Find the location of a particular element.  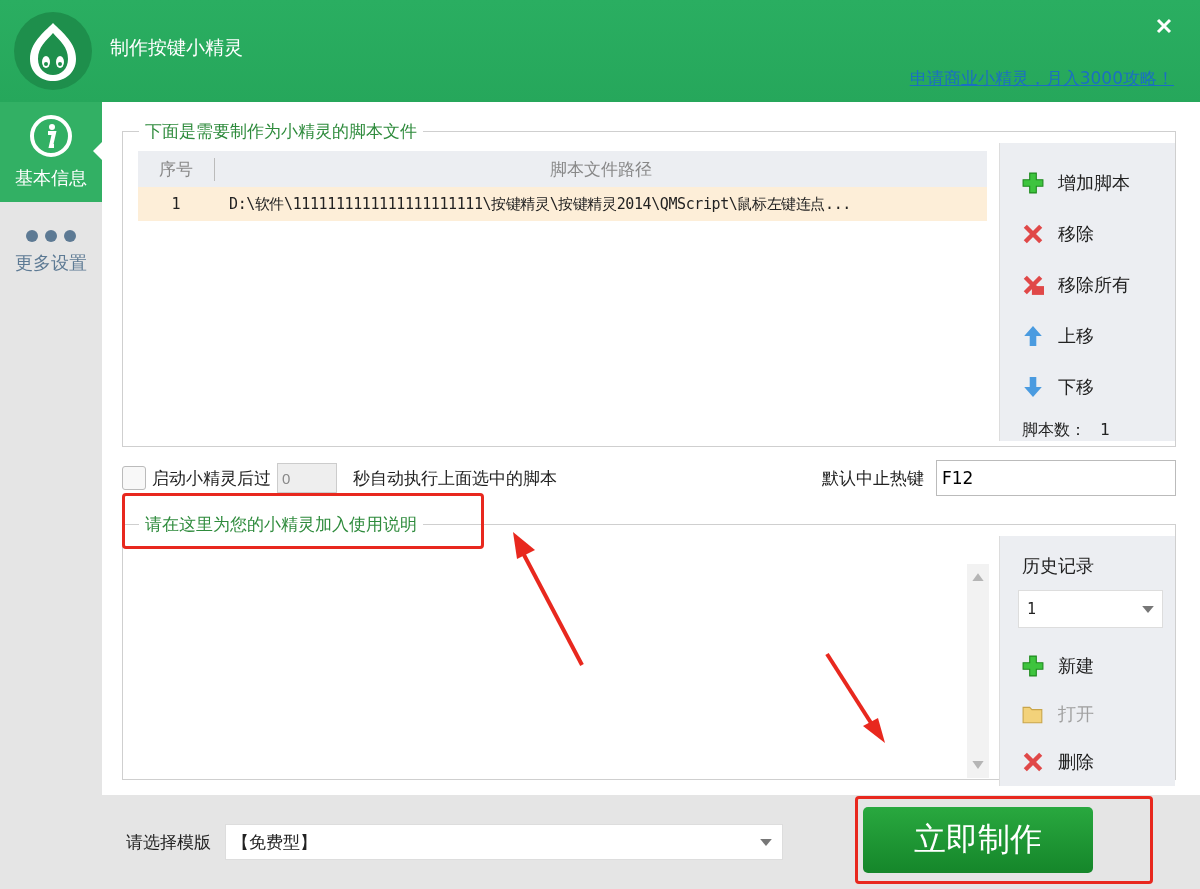

history-label: 历史记录 is located at coordinates (1058, 566).